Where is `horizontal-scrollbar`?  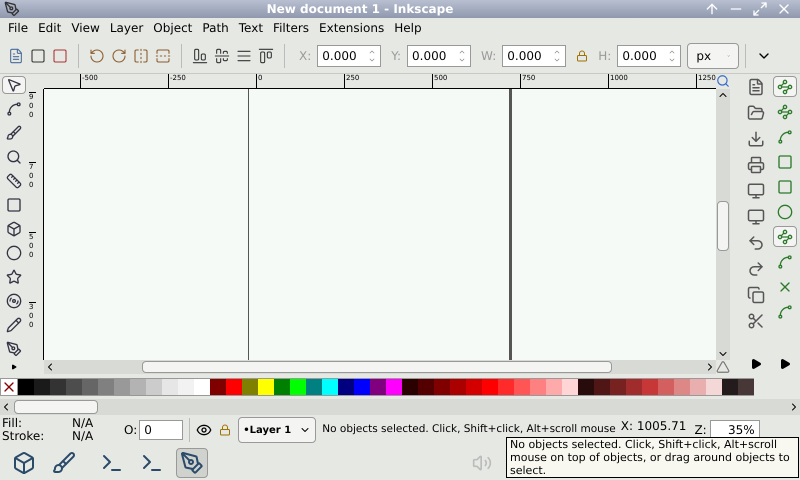
horizontal-scrollbar is located at coordinates (380, 367).